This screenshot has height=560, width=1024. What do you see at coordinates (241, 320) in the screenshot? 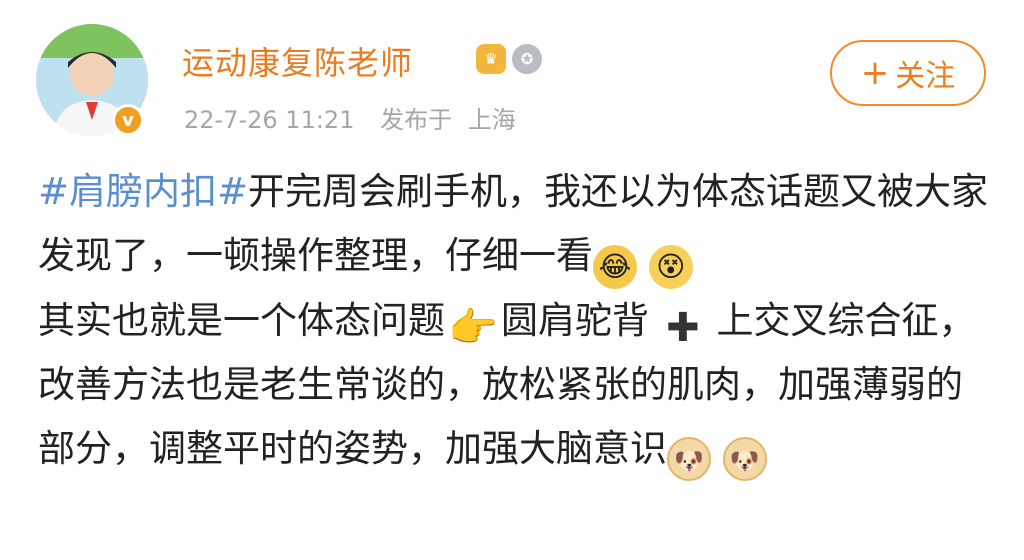
I see `post-text-segment: 其实也就是一个体态问题` at bounding box center [241, 320].